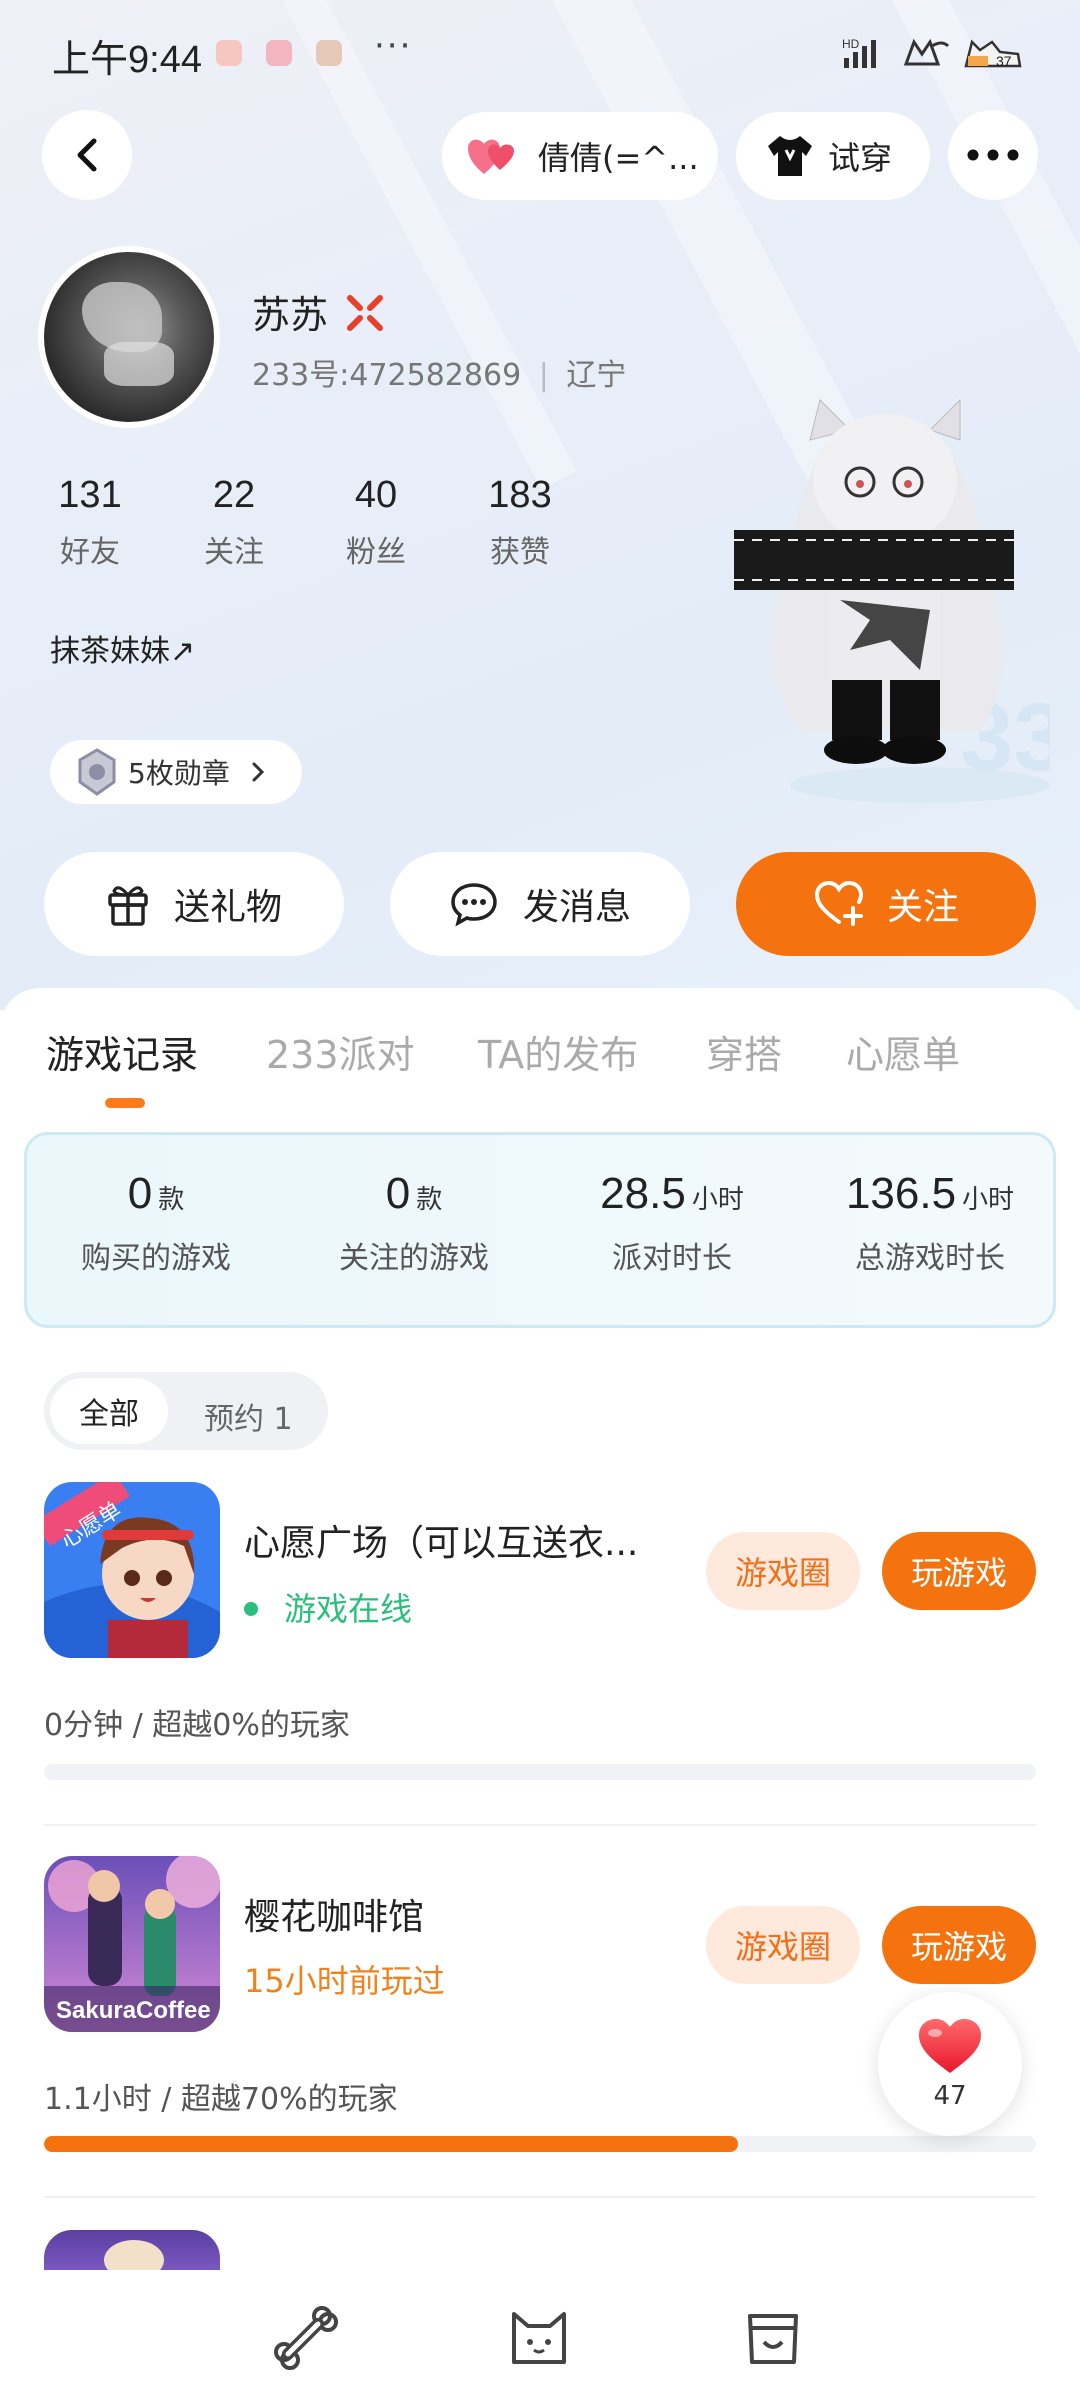 This screenshot has width=1080, height=2400. Describe the element at coordinates (414, 1258) in the screenshot. I see `summary-label: 关注的游戏` at that location.